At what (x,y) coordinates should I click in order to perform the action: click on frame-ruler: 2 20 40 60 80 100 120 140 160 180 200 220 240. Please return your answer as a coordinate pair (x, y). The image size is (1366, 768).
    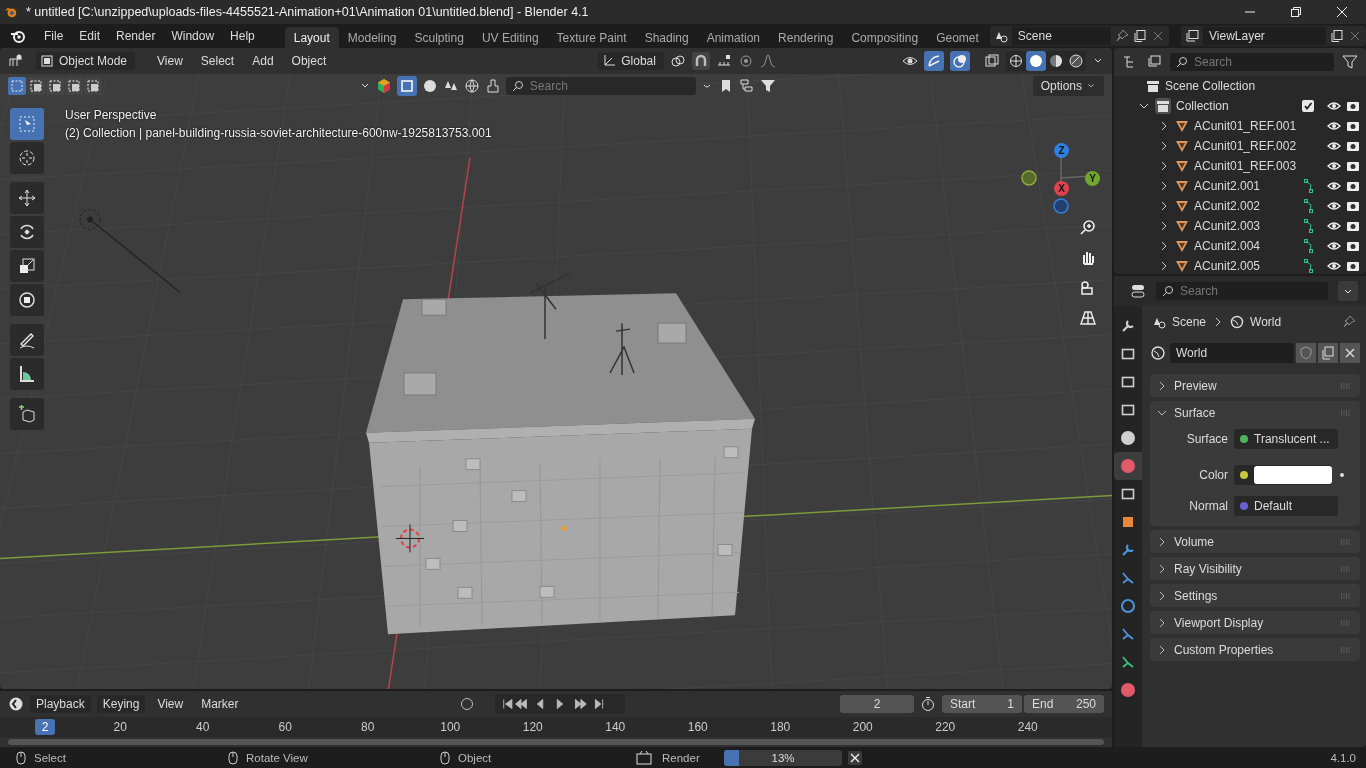
    Looking at the image, I should click on (556, 727).